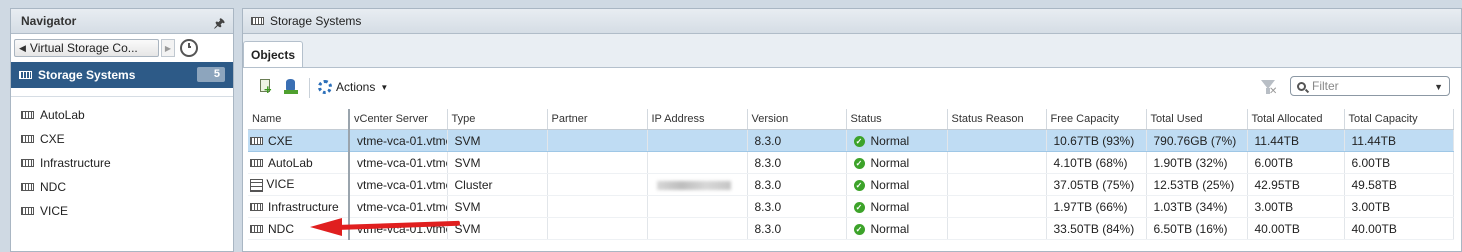  Describe the element at coordinates (1296, 119) in the screenshot. I see `column-header-total-allocated: Total Allocated` at that location.